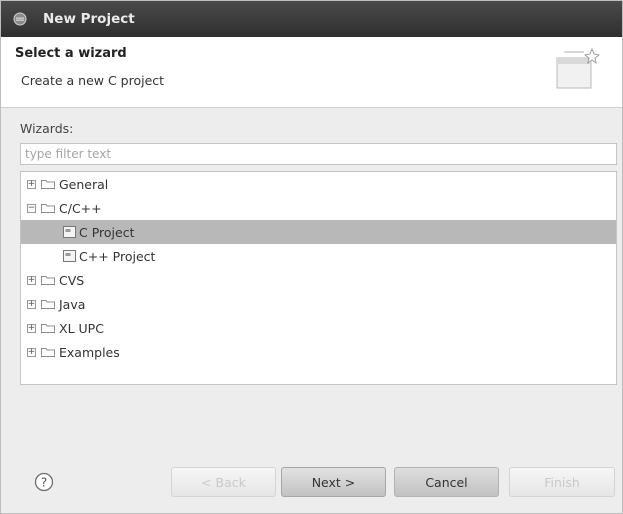 The height and width of the screenshot is (514, 623). I want to click on banner-description: Create a new C project, so click(93, 80).